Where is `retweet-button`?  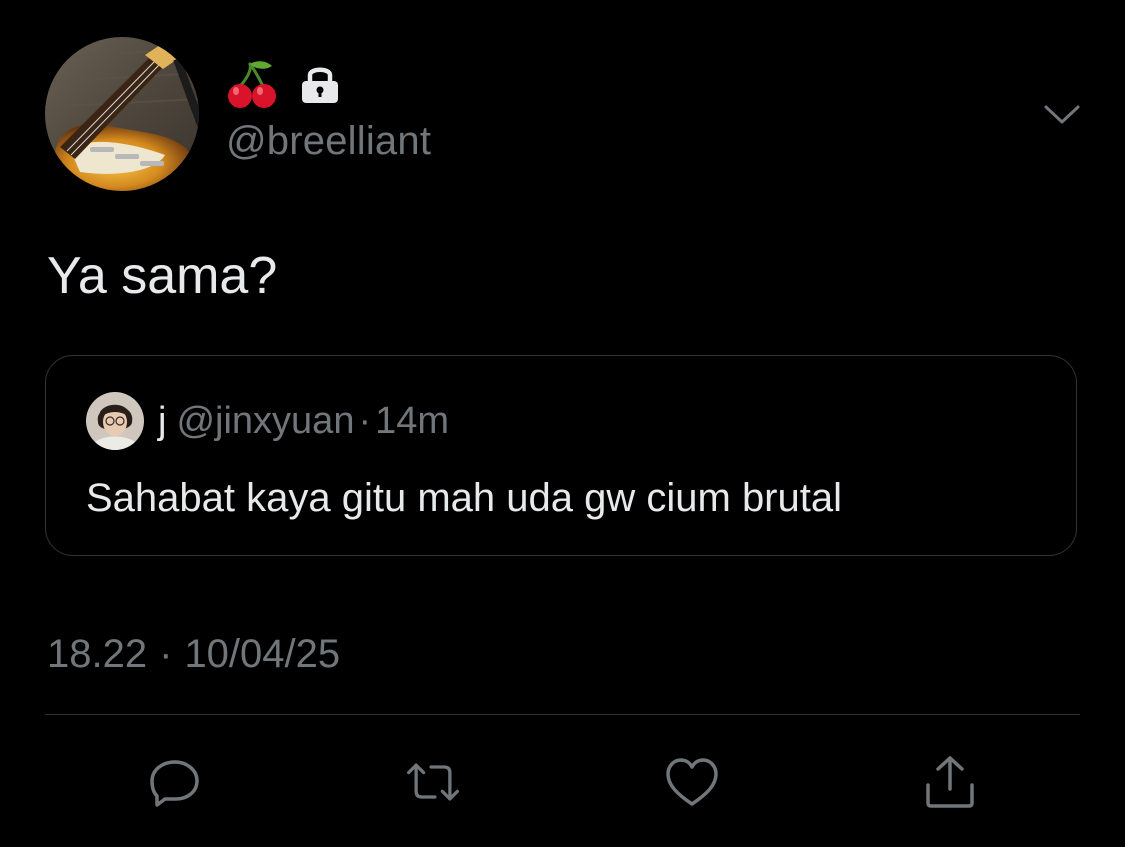 retweet-button is located at coordinates (433, 782).